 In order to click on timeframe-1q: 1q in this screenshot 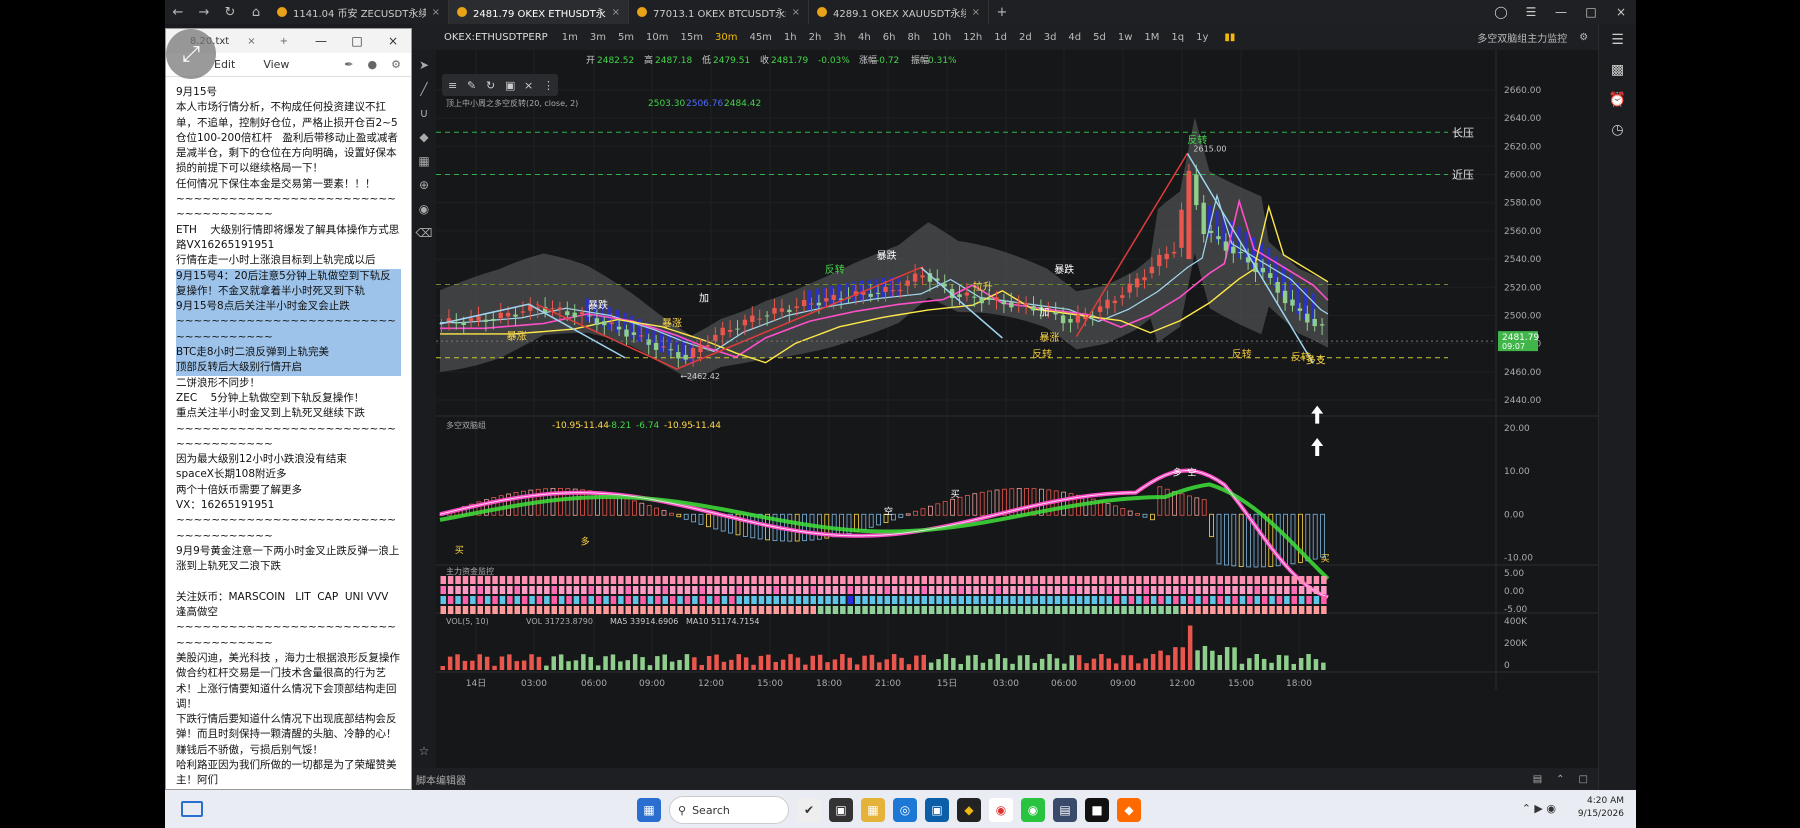, I will do `click(1177, 37)`.